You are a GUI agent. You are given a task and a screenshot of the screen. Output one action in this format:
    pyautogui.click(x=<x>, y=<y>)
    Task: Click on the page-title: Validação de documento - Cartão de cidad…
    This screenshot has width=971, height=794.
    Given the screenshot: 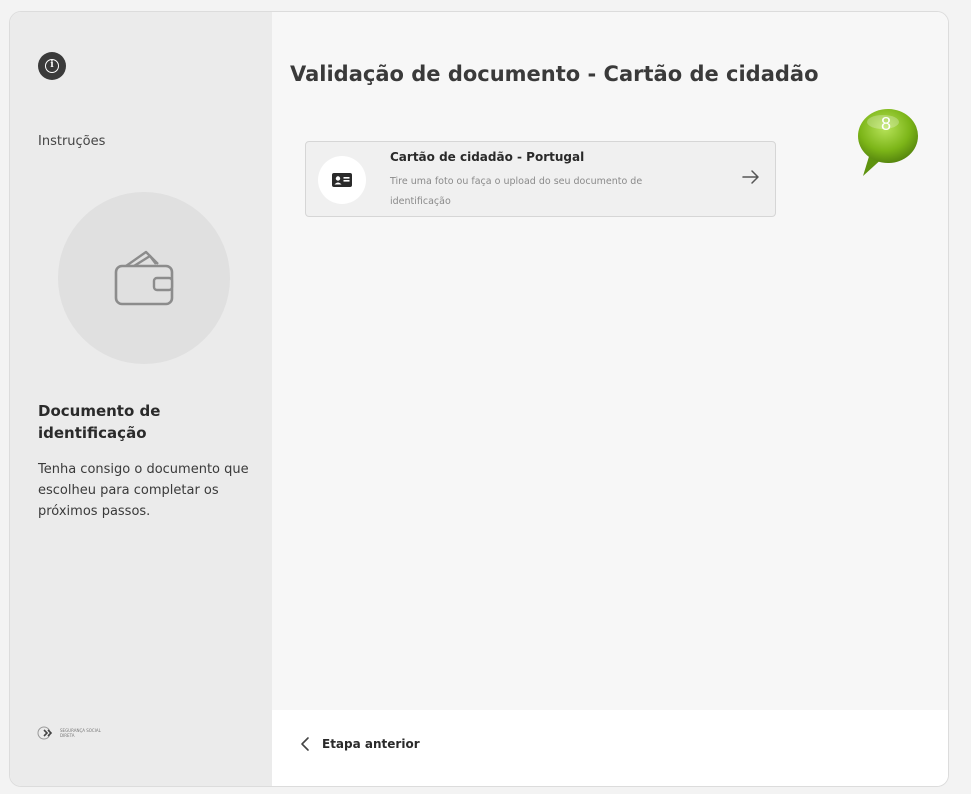 What is the action you would take?
    pyautogui.click(x=554, y=74)
    